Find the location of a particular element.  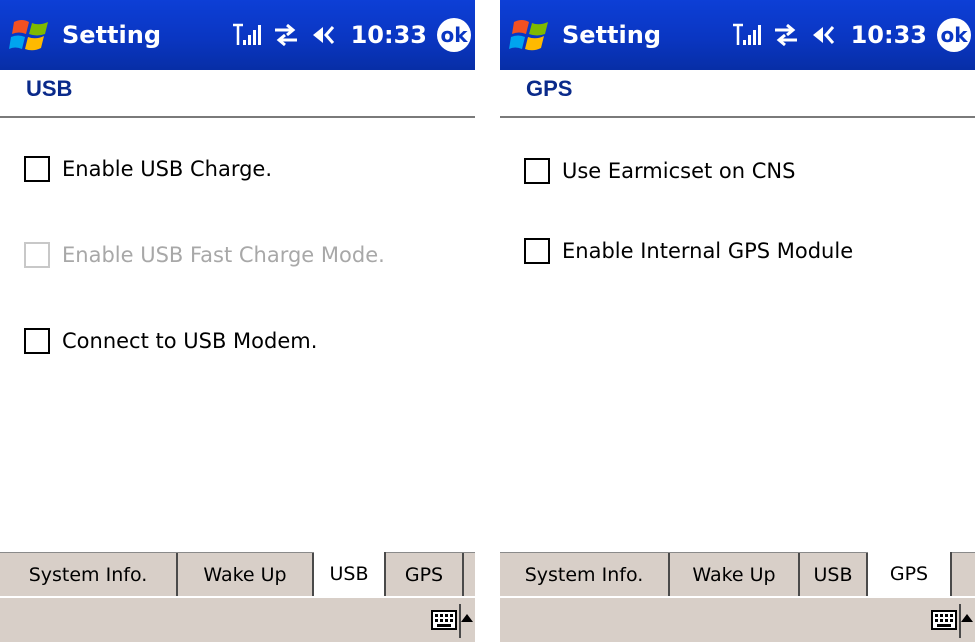

page-header: USB is located at coordinates (237, 93).